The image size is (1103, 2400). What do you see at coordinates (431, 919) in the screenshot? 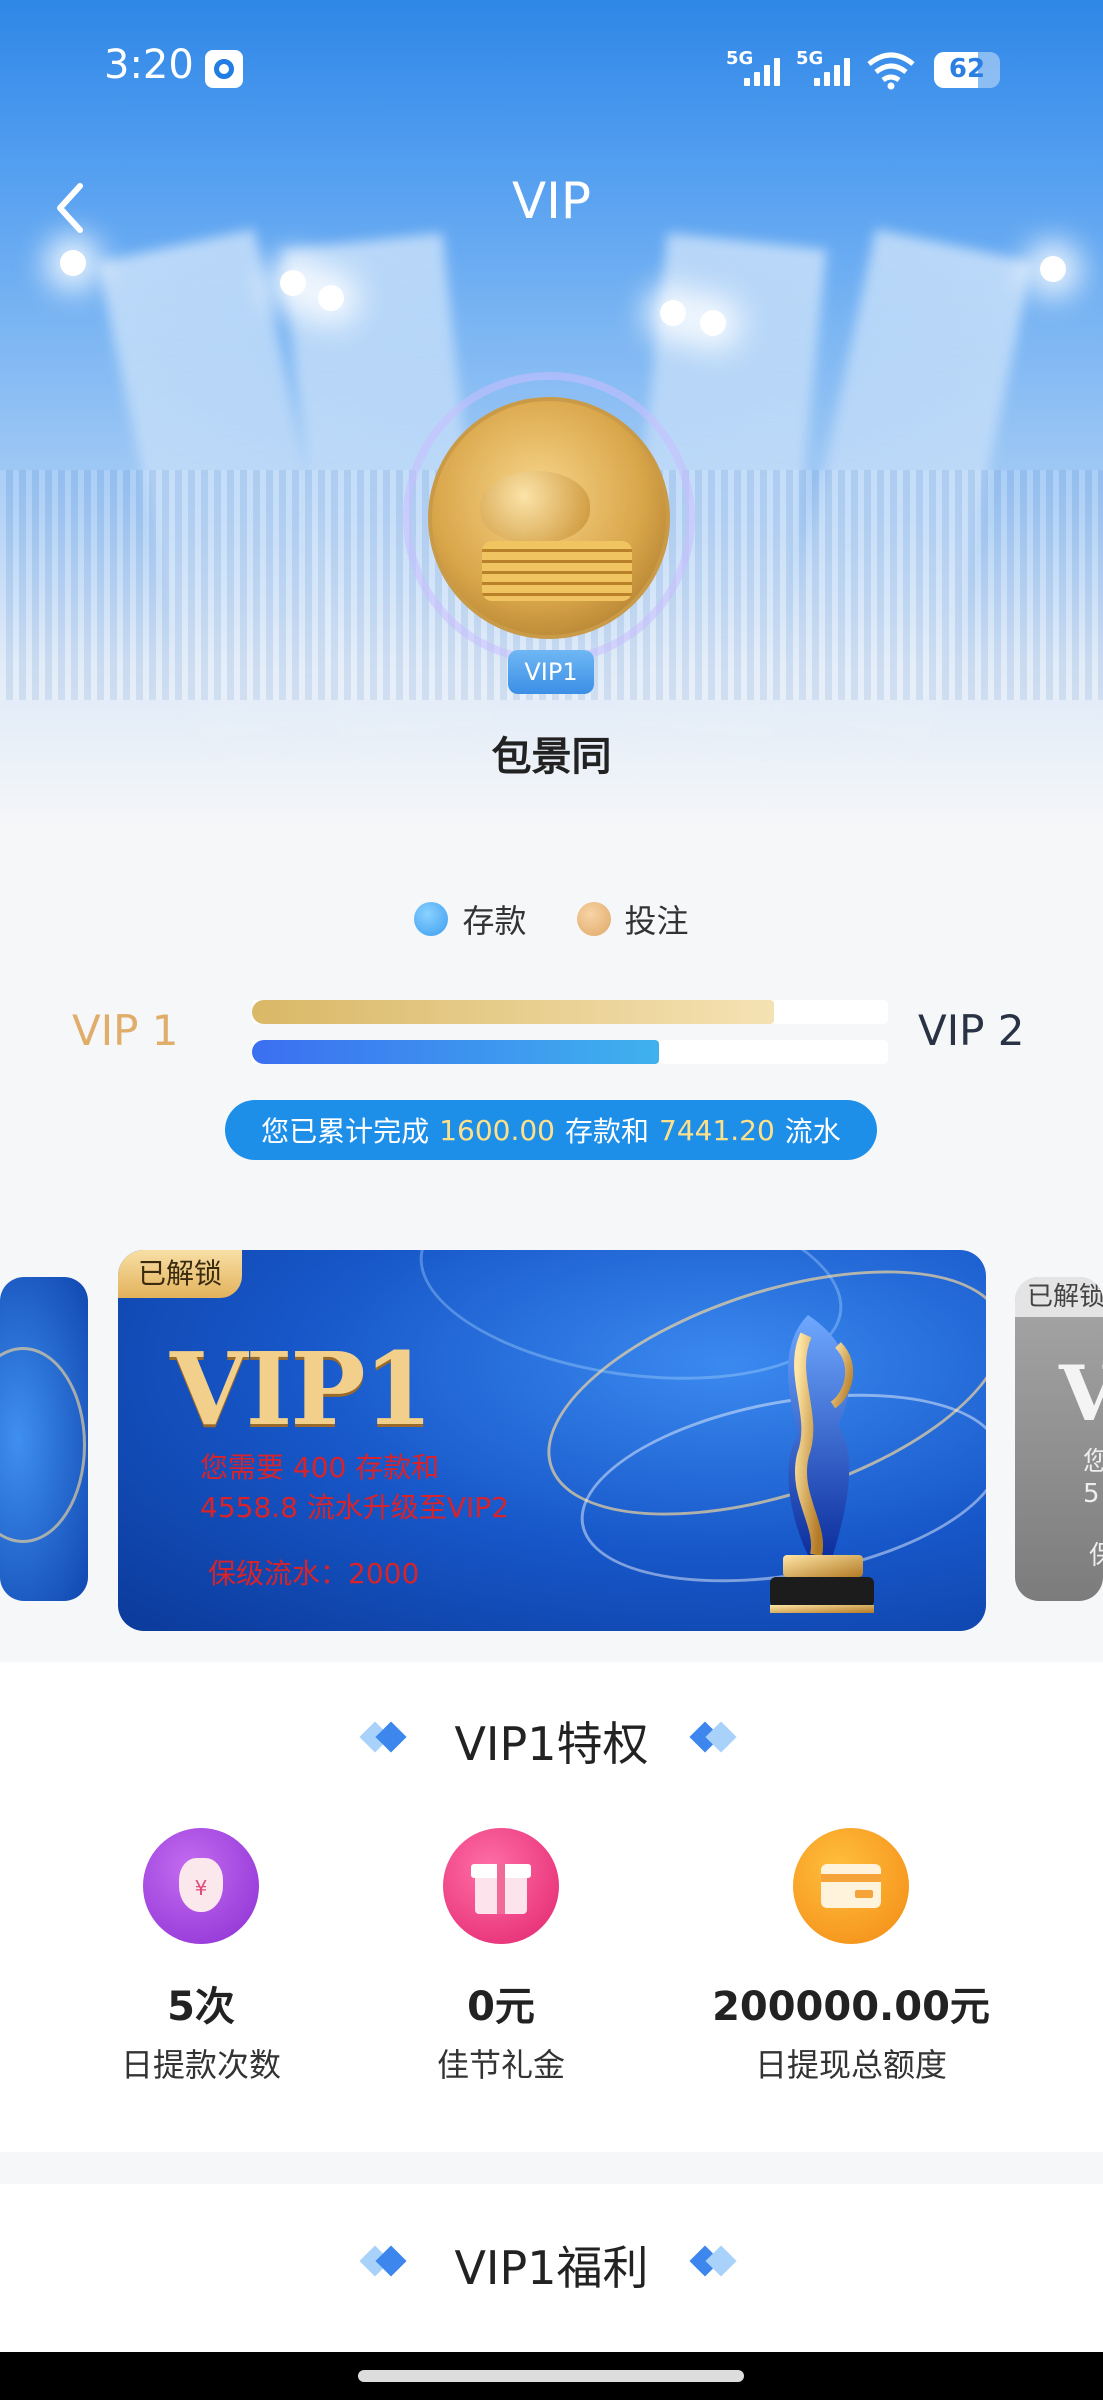
I see `deposit-dot-icon` at bounding box center [431, 919].